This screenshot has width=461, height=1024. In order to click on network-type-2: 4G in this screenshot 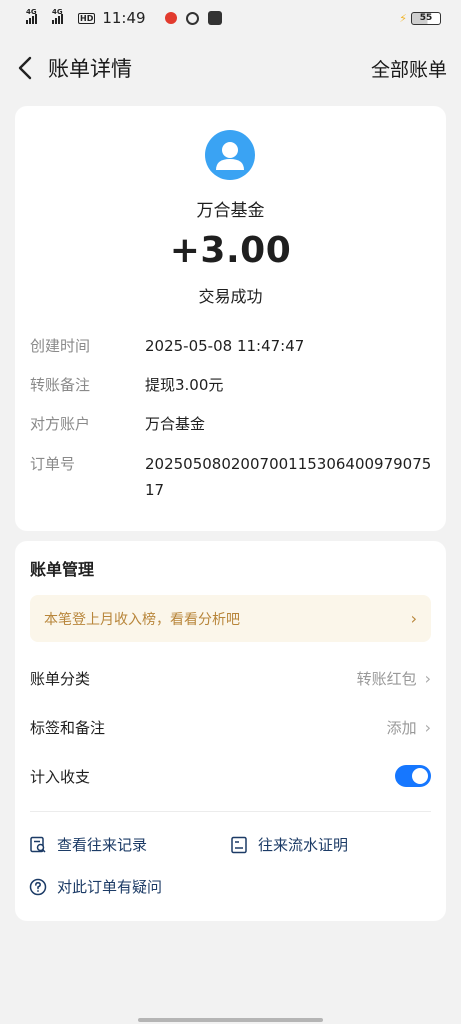, I will do `click(57, 12)`.